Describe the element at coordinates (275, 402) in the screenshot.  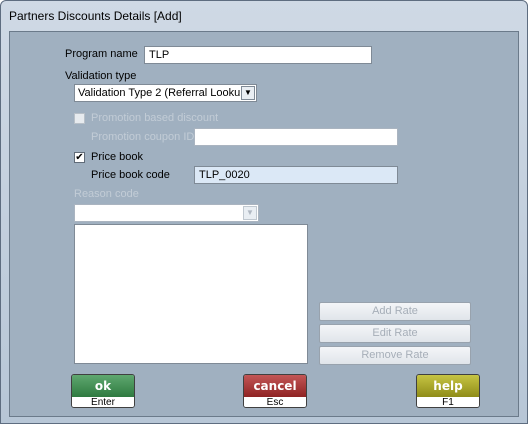
I see `cancel-button-key: Esc` at that location.